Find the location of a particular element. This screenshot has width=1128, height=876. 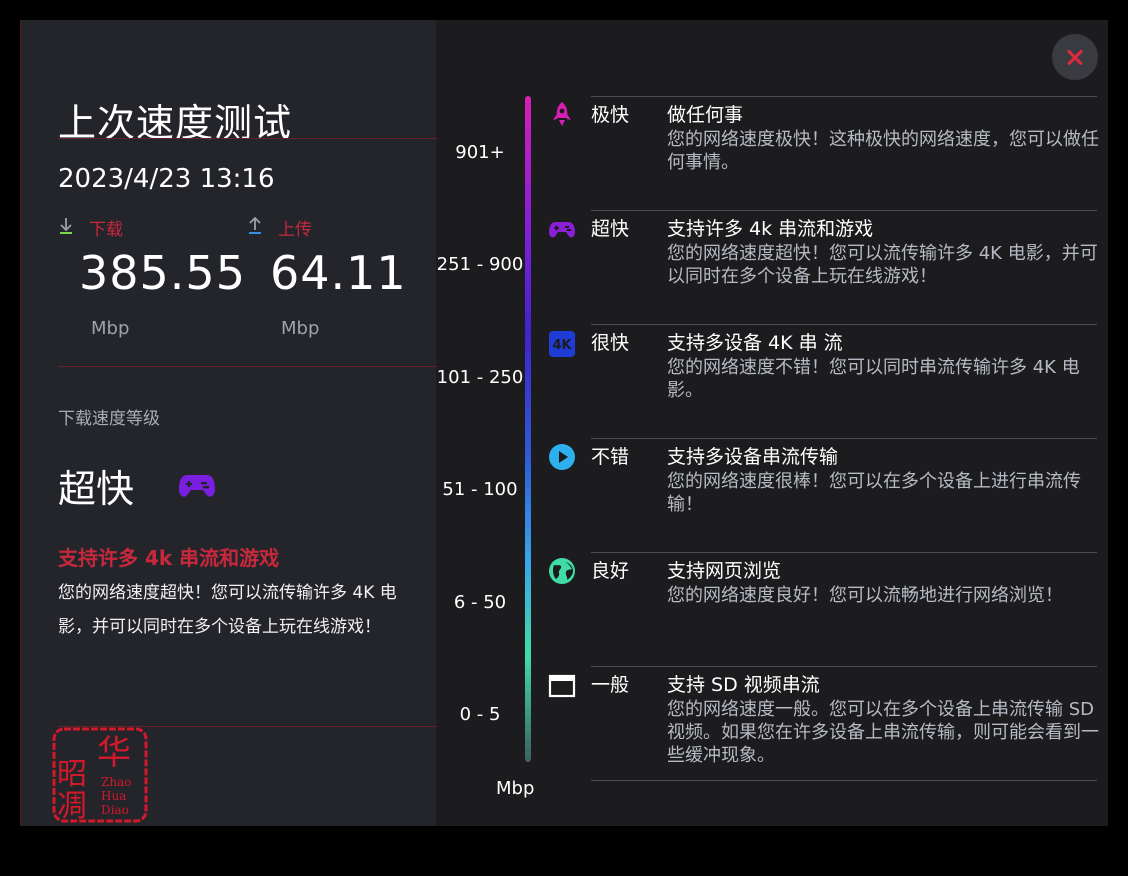

scale-tick: 51 - 100 is located at coordinates (480, 489).